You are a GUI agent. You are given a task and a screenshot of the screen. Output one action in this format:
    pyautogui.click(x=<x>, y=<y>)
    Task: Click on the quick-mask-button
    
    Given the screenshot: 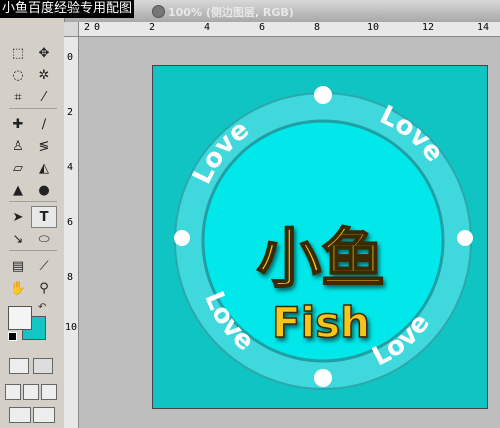 What is the action you would take?
    pyautogui.click(x=43, y=366)
    